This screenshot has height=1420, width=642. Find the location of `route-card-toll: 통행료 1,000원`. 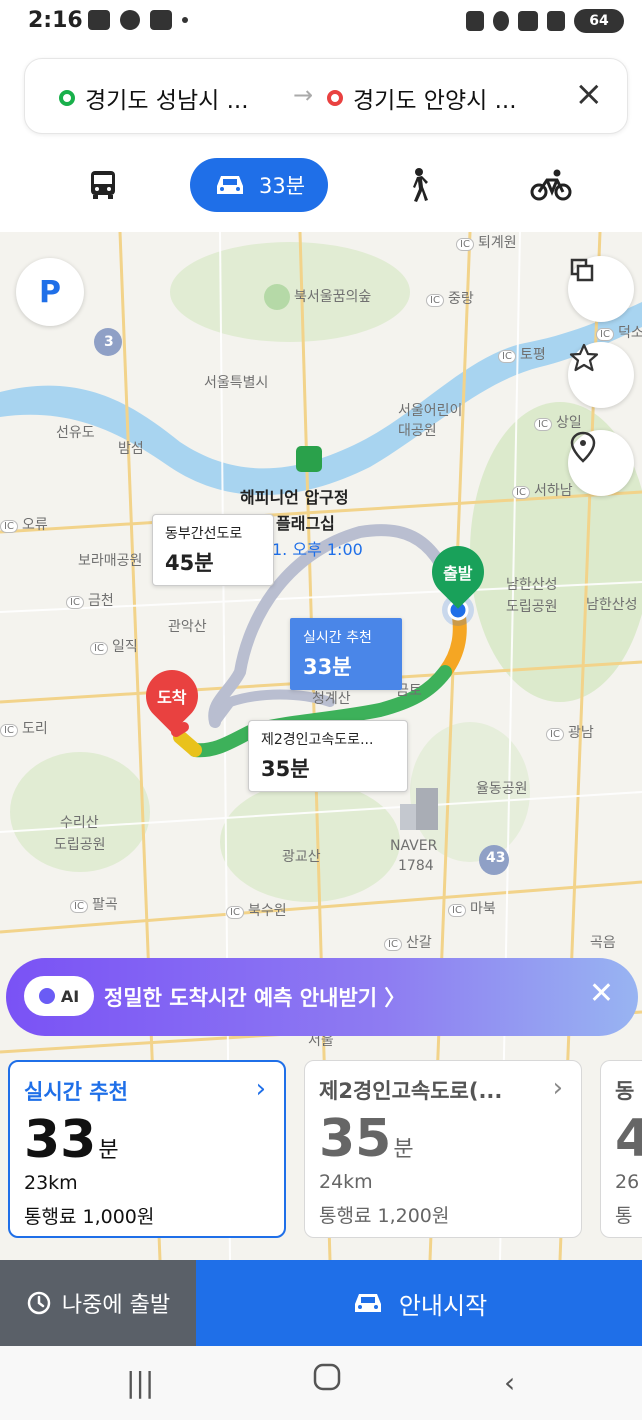

route-card-toll: 통행료 1,000원 is located at coordinates (89, 1217).